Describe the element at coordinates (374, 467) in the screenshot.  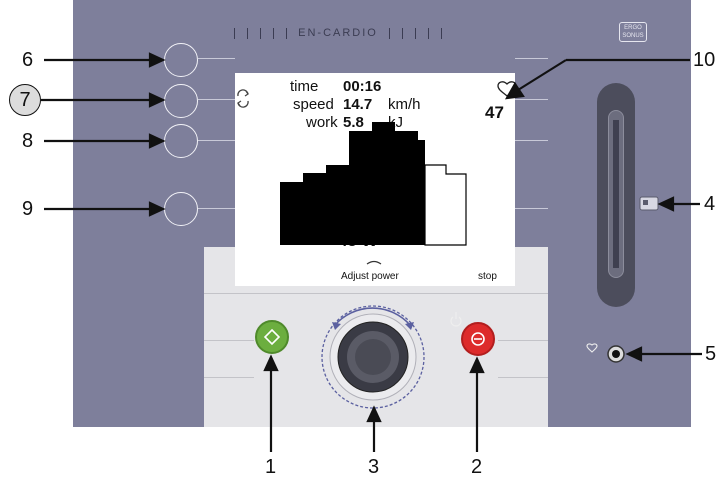
I see `callout-3: 3` at that location.